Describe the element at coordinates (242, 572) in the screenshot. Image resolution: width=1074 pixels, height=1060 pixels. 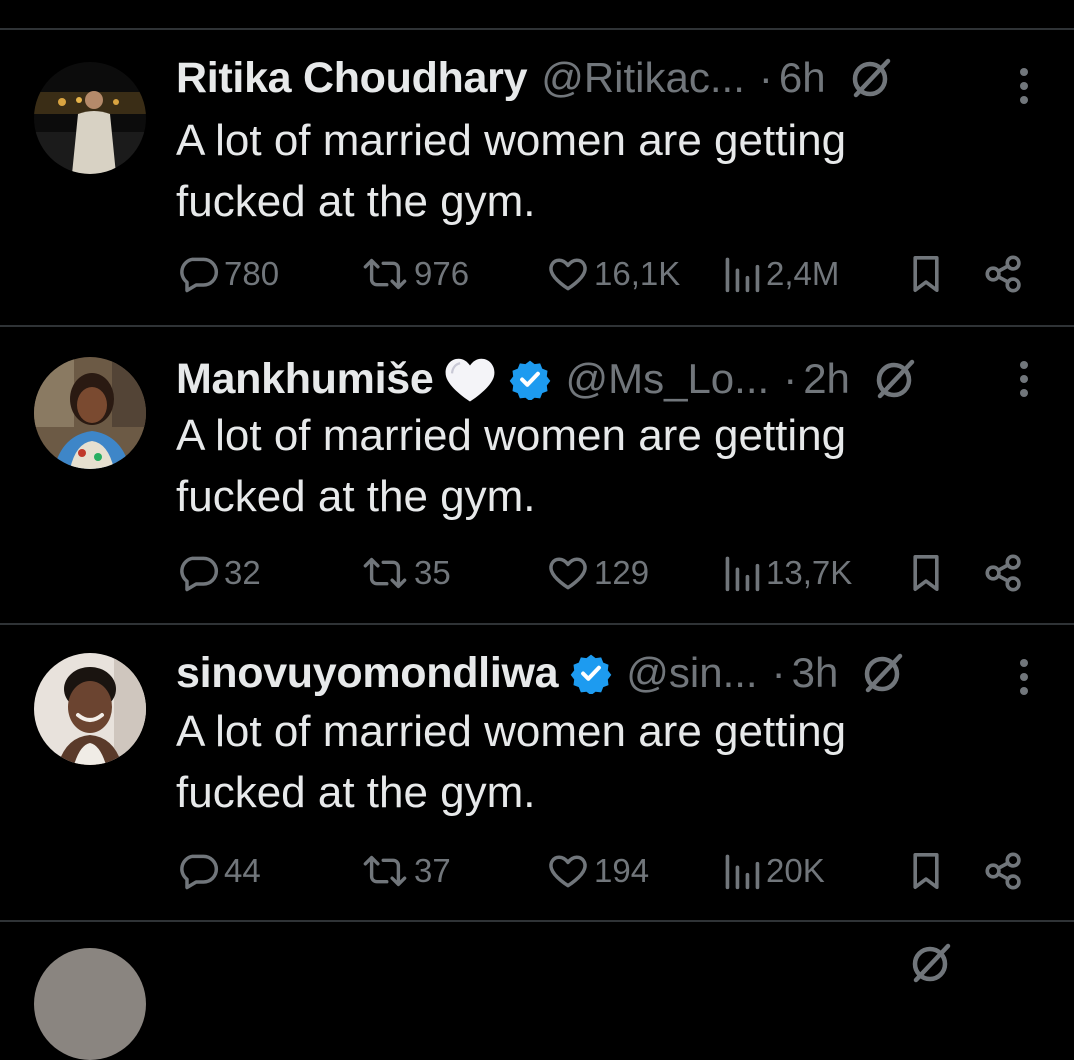
I see `reply-count: 32` at that location.